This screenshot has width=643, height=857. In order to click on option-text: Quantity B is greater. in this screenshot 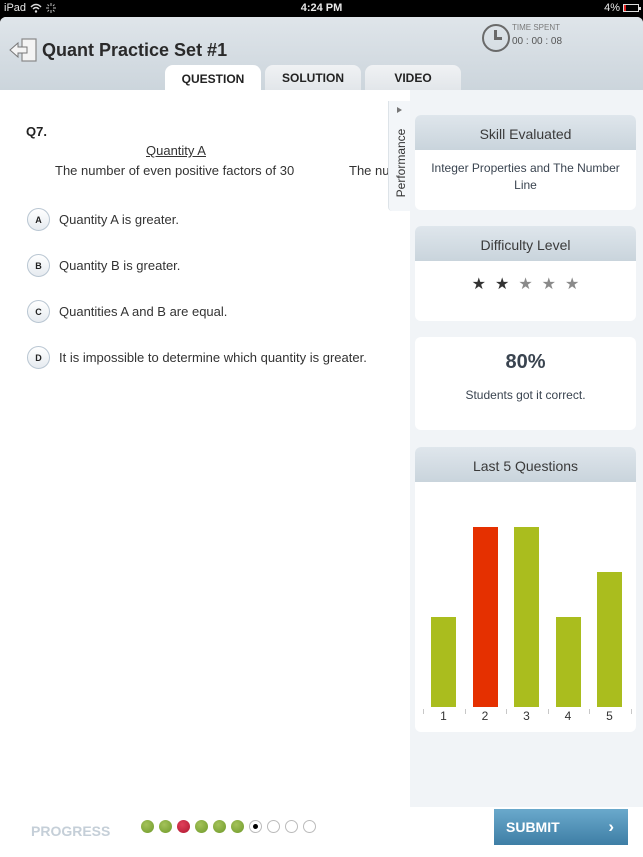, I will do `click(119, 265)`.